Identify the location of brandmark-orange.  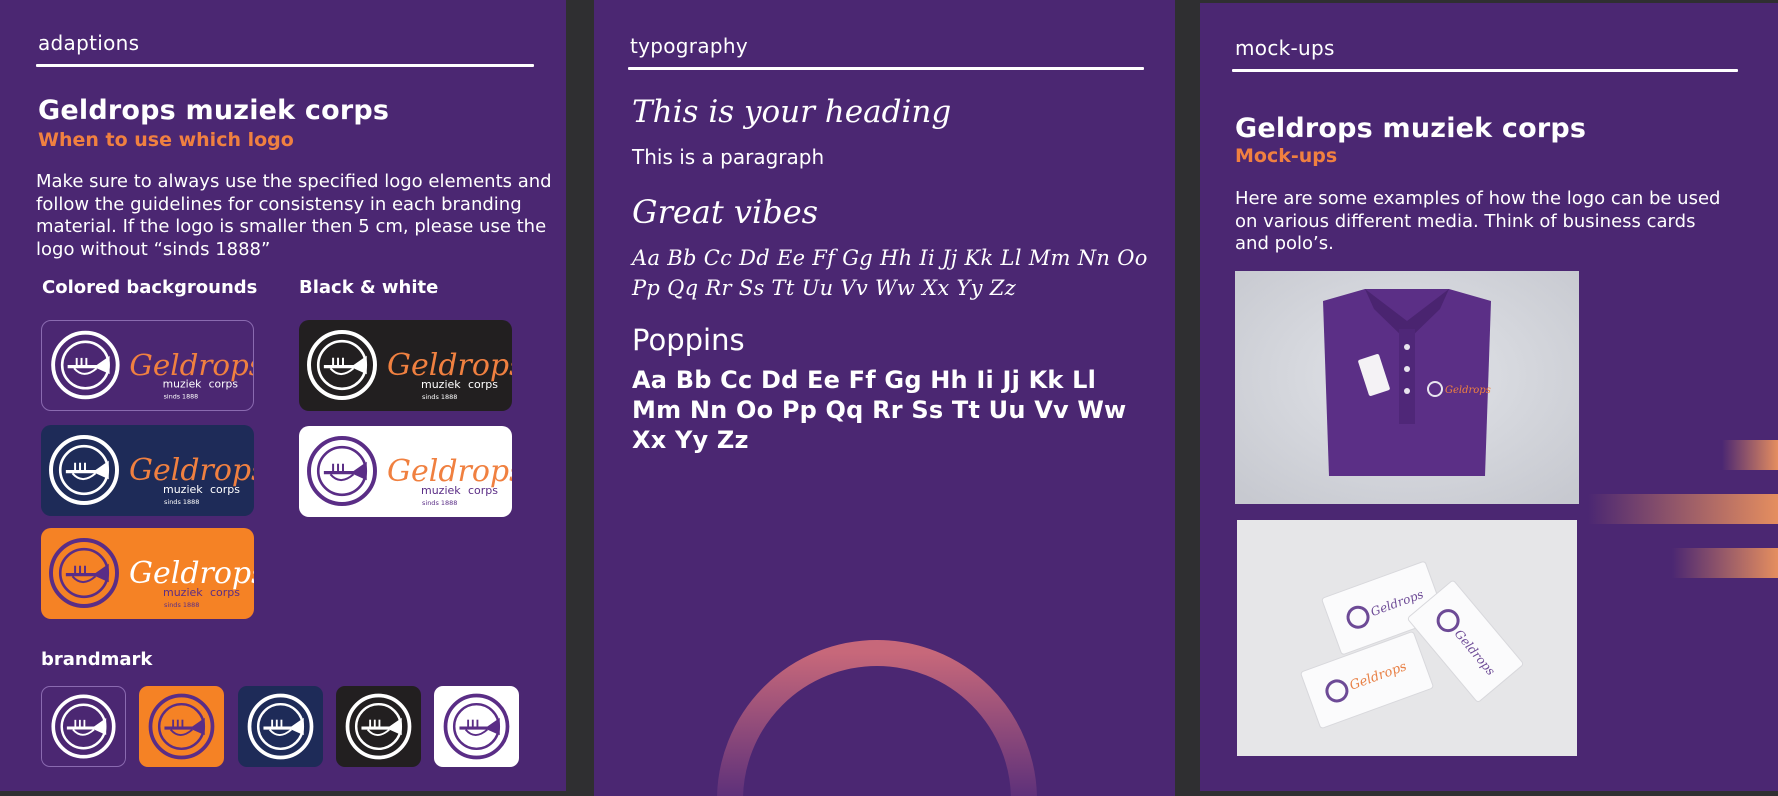
(181, 726).